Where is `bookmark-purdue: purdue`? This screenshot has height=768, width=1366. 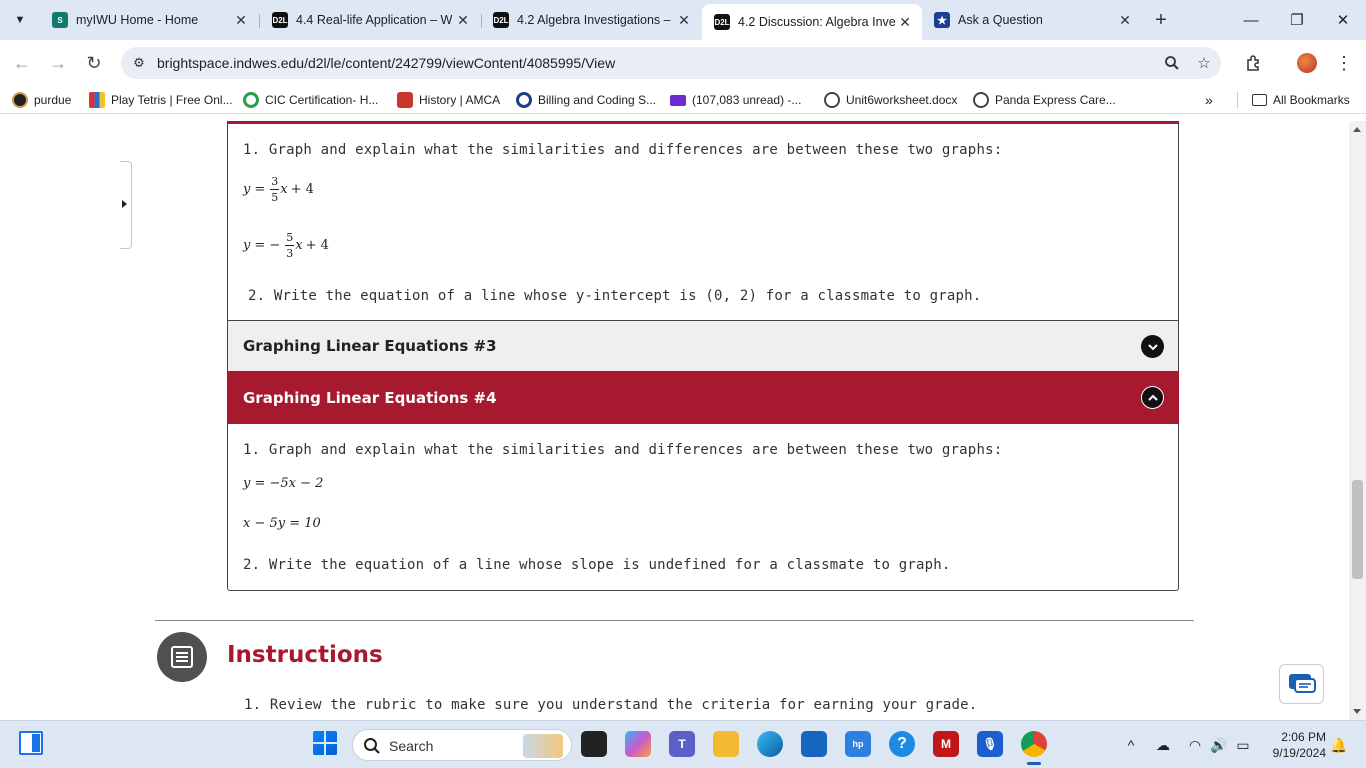 bookmark-purdue: purdue is located at coordinates (41, 100).